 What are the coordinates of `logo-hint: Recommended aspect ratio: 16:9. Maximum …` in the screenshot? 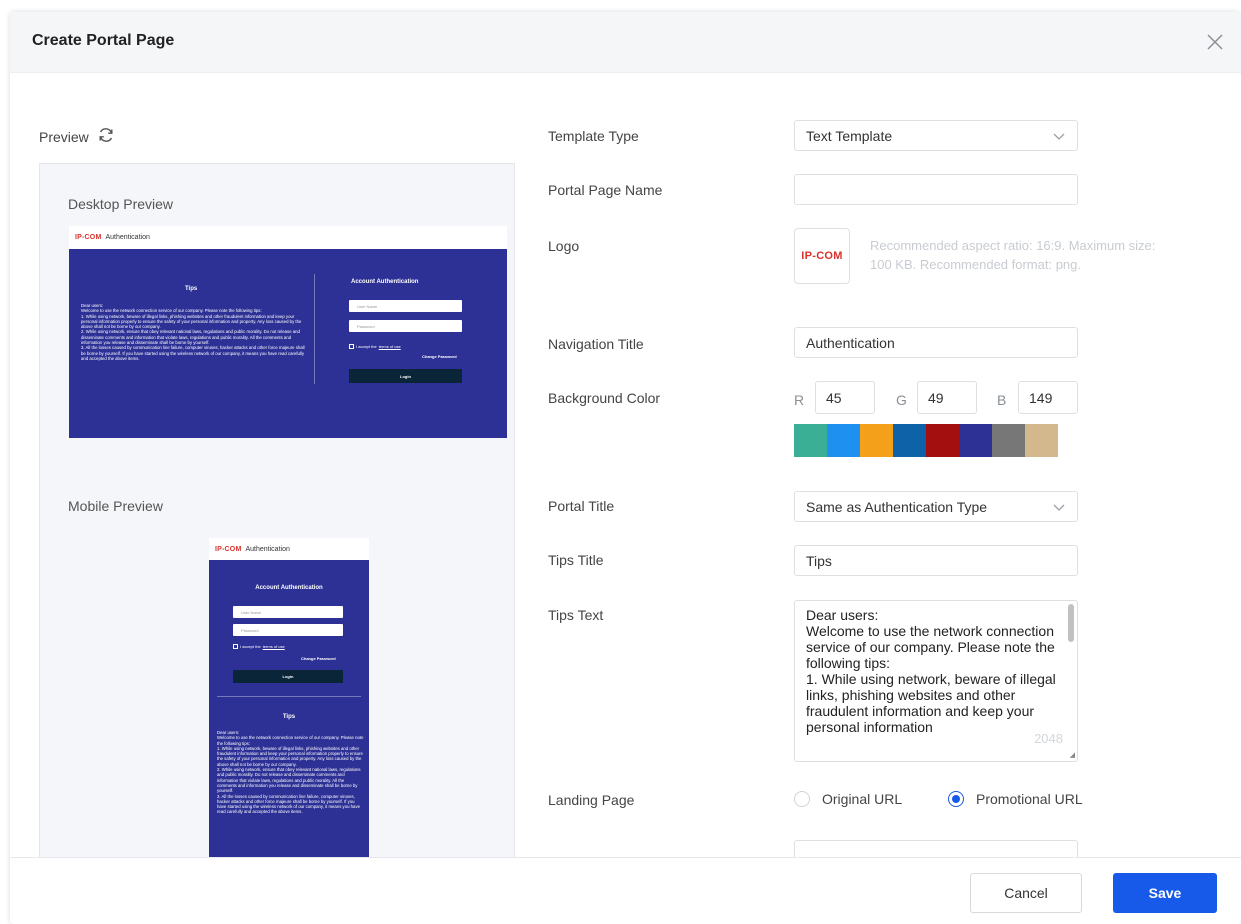 It's located at (1013, 255).